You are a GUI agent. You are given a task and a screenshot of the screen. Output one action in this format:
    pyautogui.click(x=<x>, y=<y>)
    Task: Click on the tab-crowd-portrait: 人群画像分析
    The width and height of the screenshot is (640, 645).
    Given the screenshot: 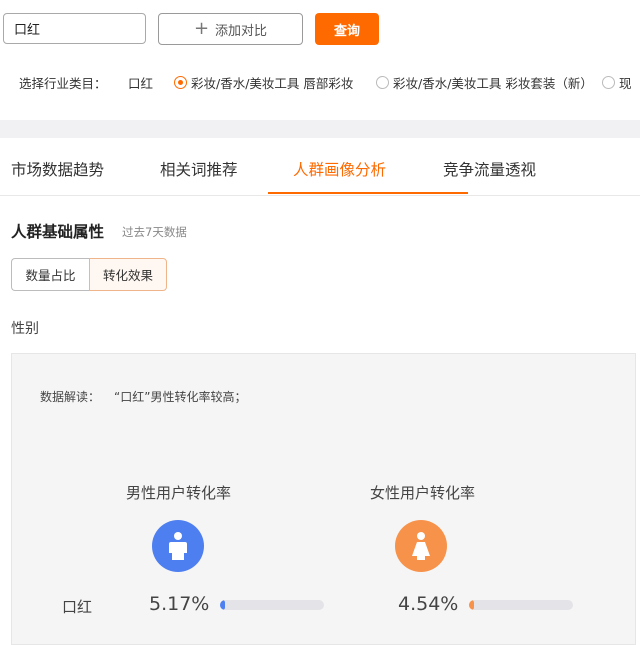 What is the action you would take?
    pyautogui.click(x=339, y=169)
    